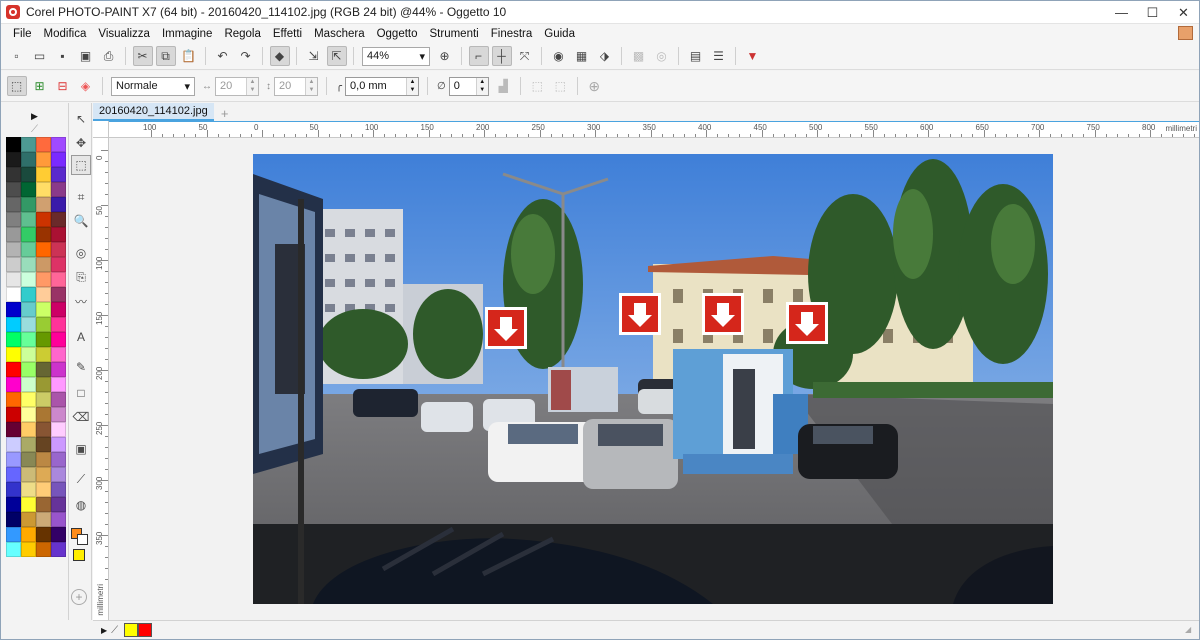 The width and height of the screenshot is (1200, 640). Describe the element at coordinates (63, 86) in the screenshot. I see `subtractive-mode-icon: ⊟` at that location.